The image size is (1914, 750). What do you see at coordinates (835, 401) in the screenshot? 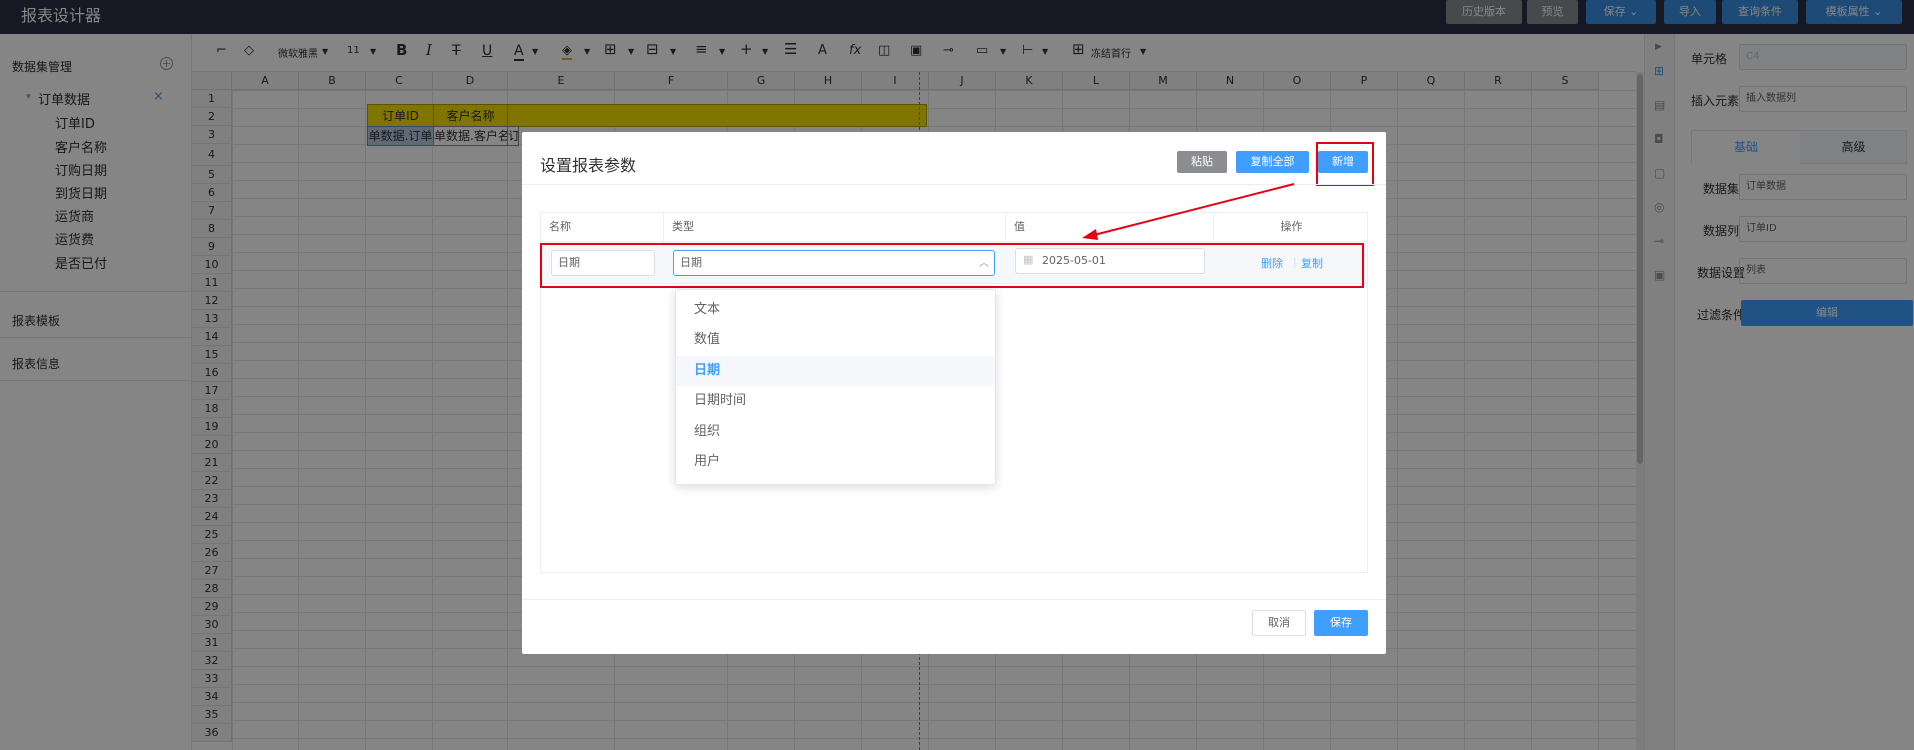
I see `type-option-datetime: 日期时间` at bounding box center [835, 401].